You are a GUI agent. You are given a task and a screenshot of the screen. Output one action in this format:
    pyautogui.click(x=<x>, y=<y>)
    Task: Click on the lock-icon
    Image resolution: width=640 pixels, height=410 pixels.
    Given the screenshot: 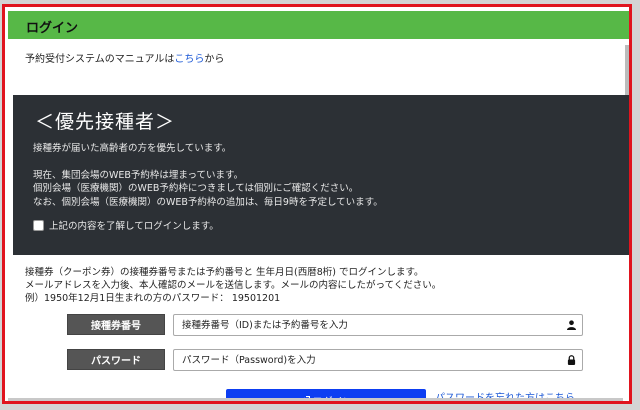 What is the action you would take?
    pyautogui.click(x=571, y=360)
    